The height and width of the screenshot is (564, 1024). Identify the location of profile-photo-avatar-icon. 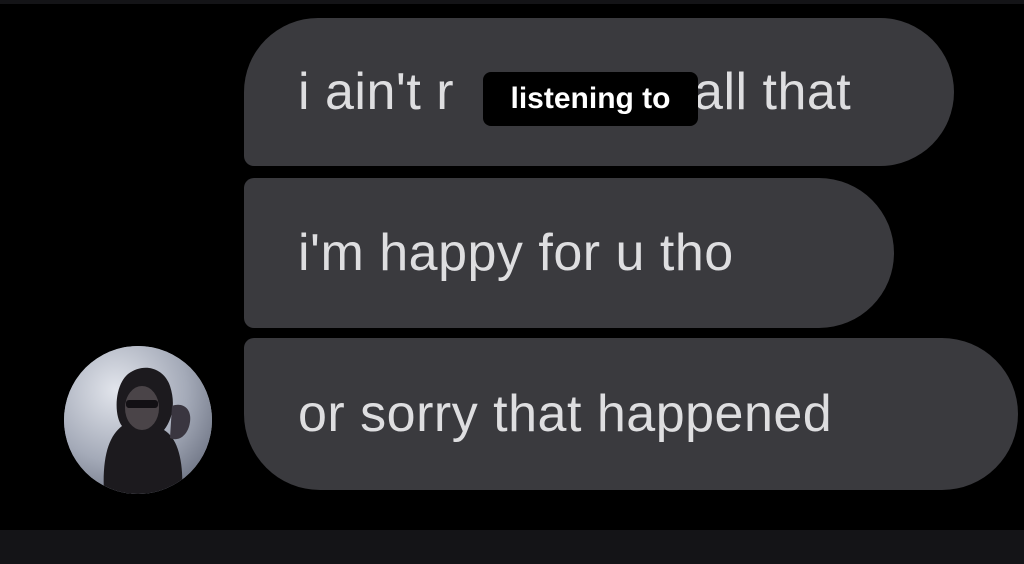
(138, 420).